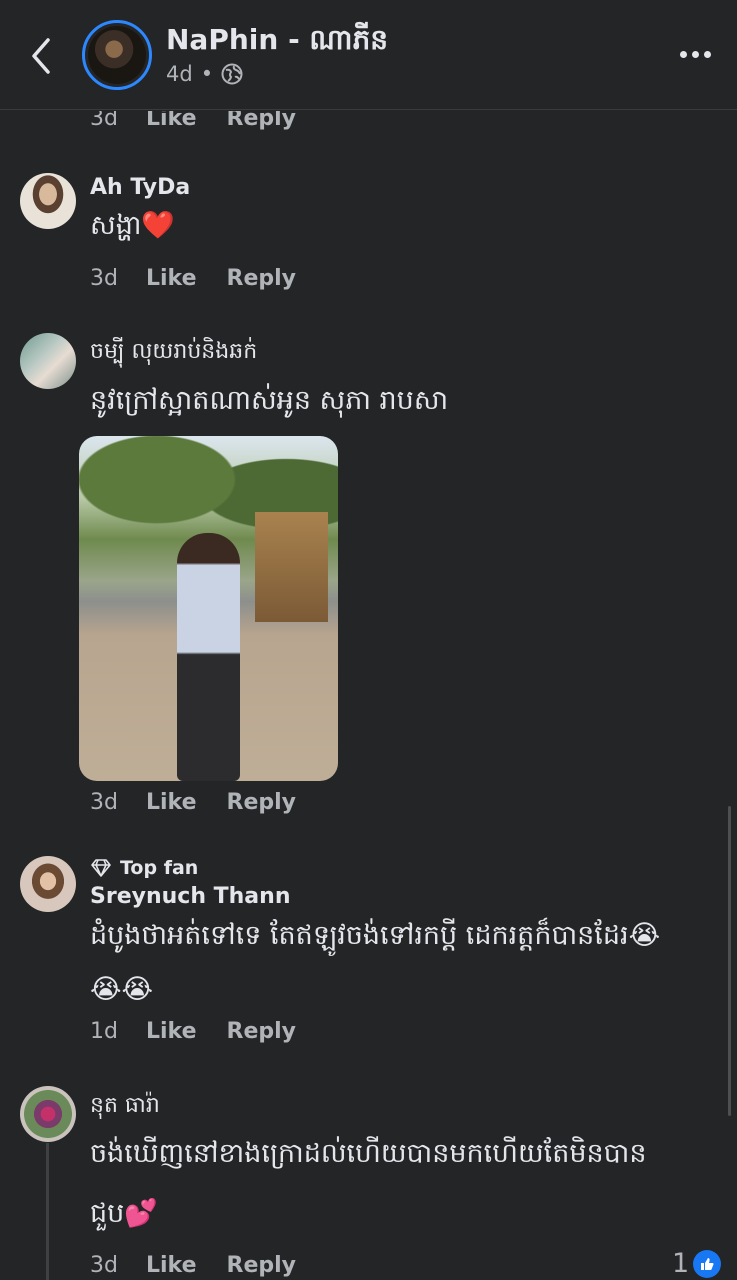 Image resolution: width=737 pixels, height=1280 pixels. Describe the element at coordinates (729, 961) in the screenshot. I see `scrollbar` at that location.